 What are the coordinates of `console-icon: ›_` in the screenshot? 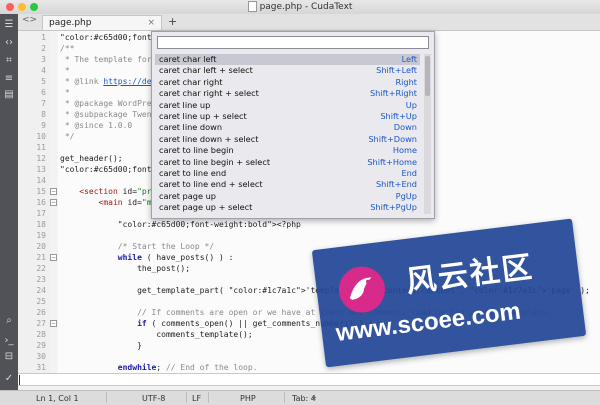 It's located at (9, 340).